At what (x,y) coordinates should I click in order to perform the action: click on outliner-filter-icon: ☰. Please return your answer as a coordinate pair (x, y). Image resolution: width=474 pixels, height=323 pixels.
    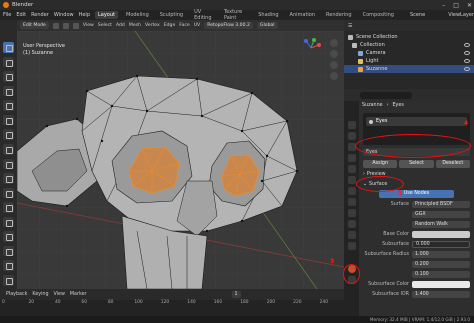
    Looking at the image, I should click on (350, 26).